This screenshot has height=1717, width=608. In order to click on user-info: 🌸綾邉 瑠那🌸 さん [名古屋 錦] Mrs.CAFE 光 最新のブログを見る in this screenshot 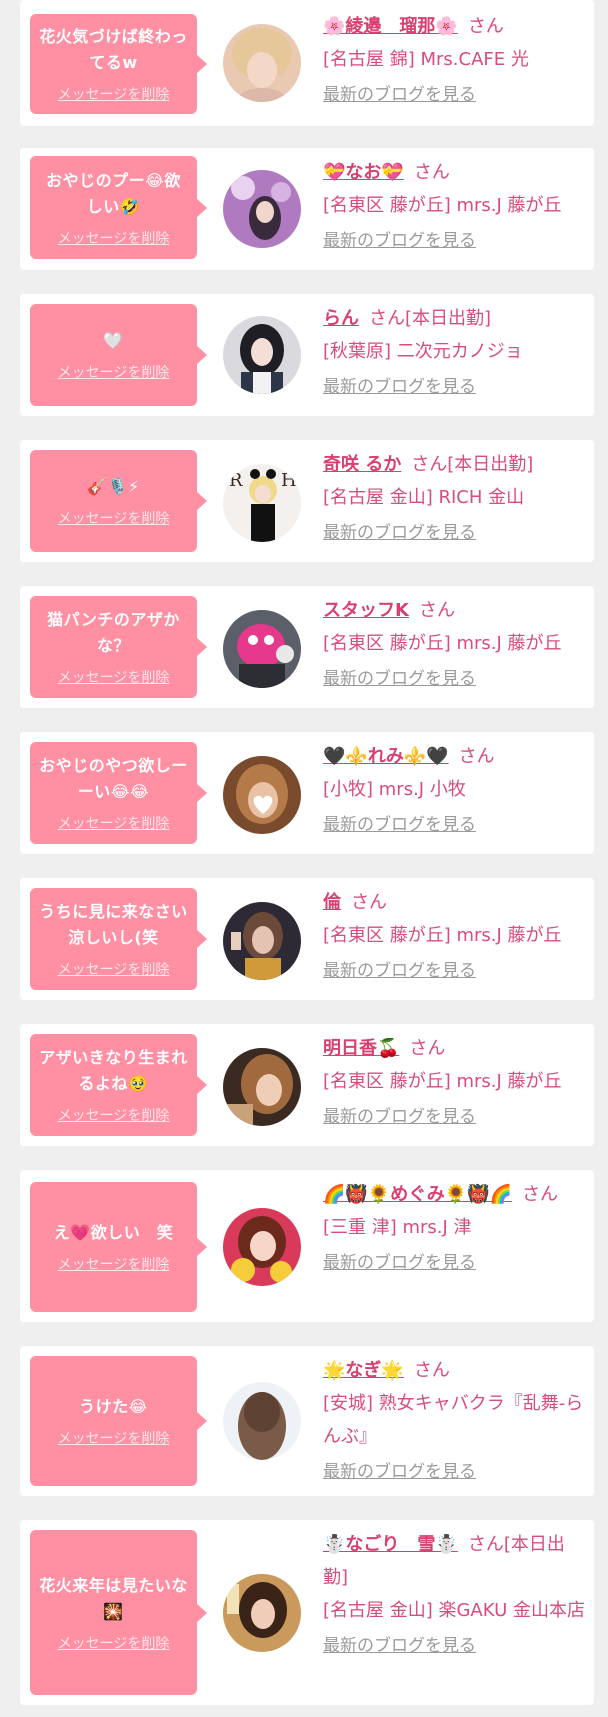, I will do `click(455, 61)`.